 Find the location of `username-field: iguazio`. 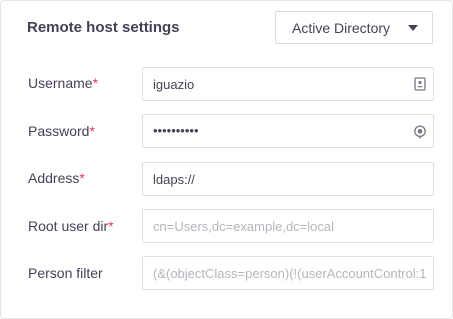

username-field: iguazio is located at coordinates (288, 84).